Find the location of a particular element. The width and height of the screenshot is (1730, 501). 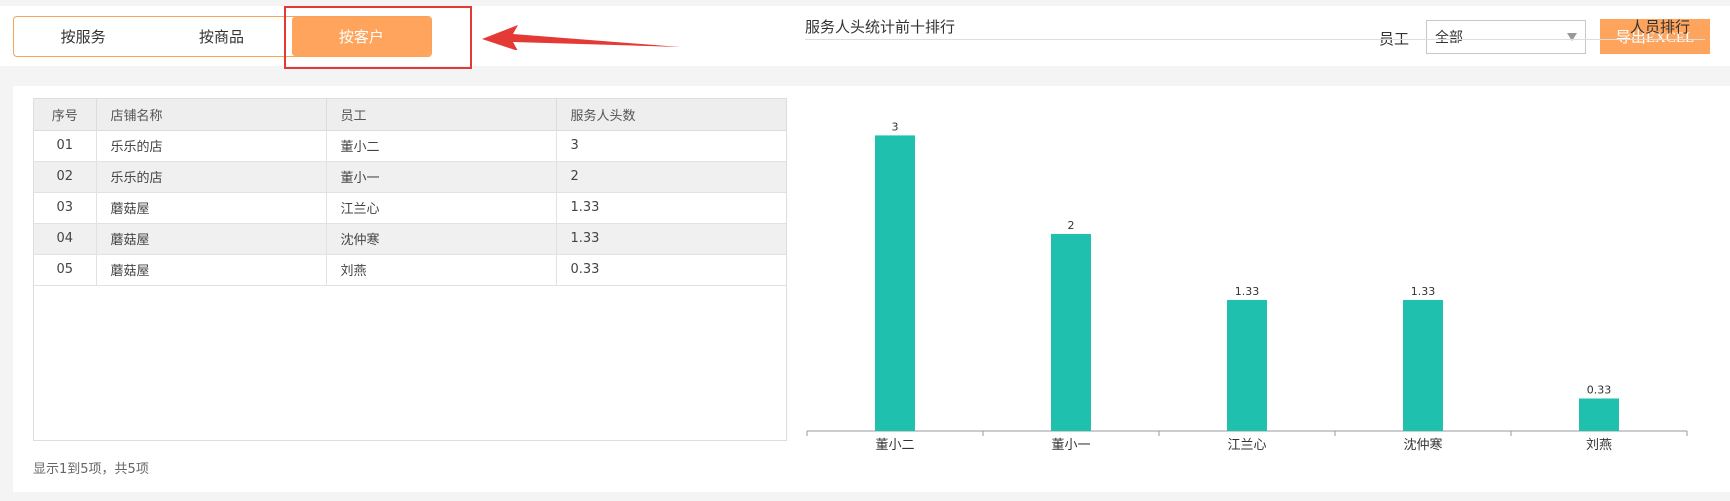

annotation-highlight-box is located at coordinates (378, 37).